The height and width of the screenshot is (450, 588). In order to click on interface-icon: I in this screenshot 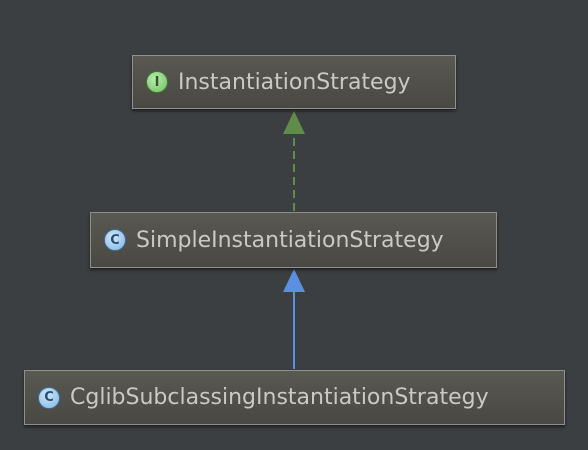, I will do `click(157, 82)`.